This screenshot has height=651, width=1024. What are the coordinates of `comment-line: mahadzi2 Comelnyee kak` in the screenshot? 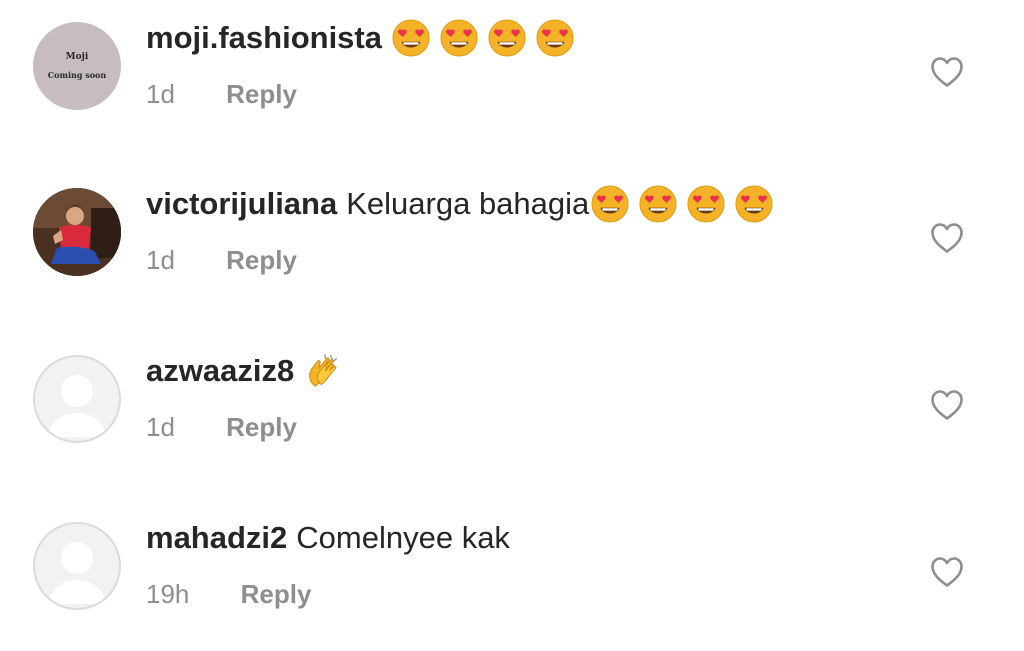 It's located at (328, 538).